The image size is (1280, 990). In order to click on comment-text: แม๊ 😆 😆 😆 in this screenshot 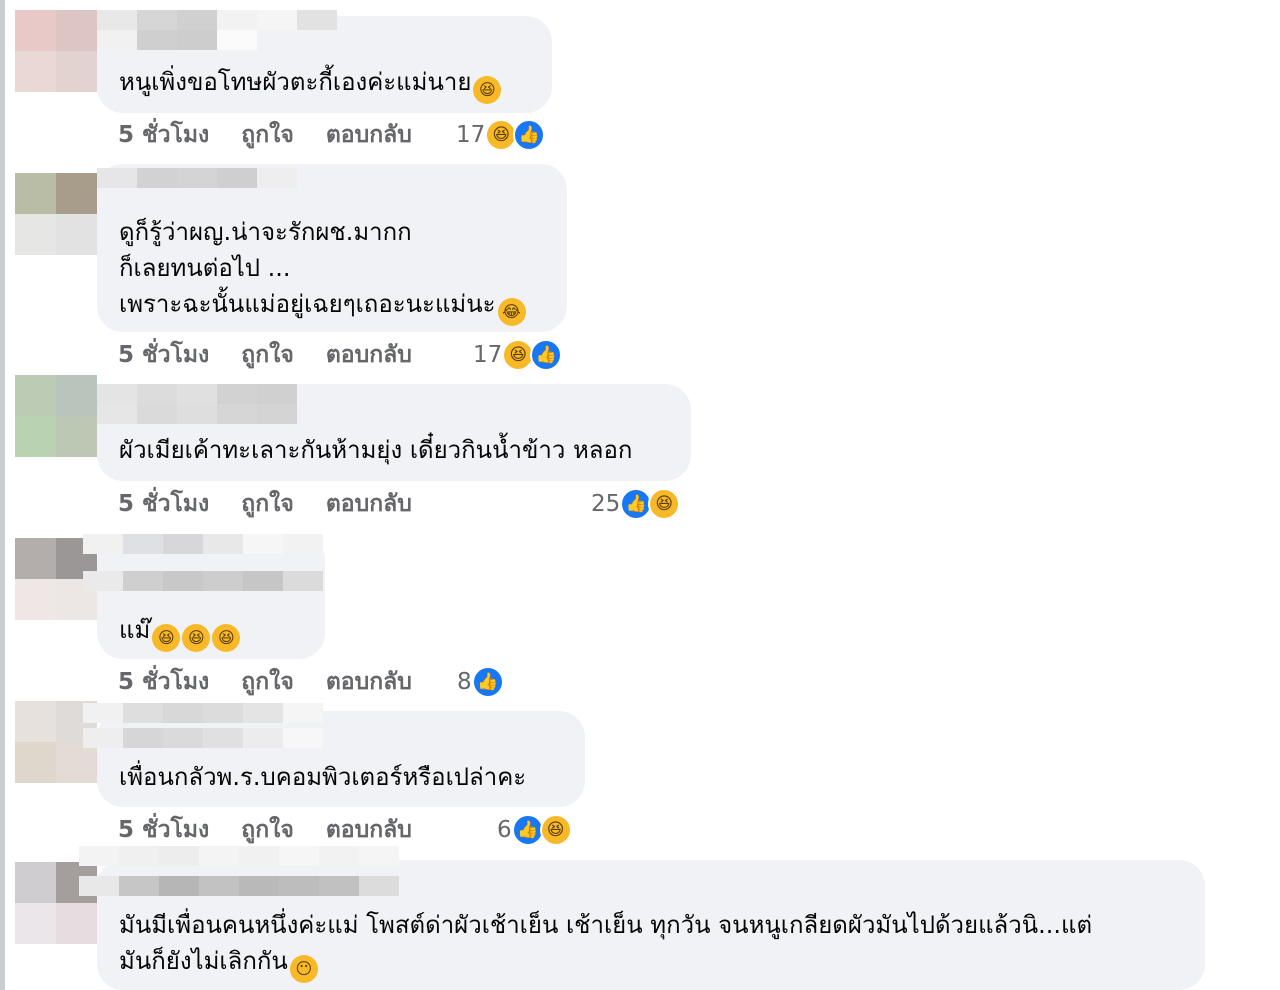, I will do `click(180, 632)`.